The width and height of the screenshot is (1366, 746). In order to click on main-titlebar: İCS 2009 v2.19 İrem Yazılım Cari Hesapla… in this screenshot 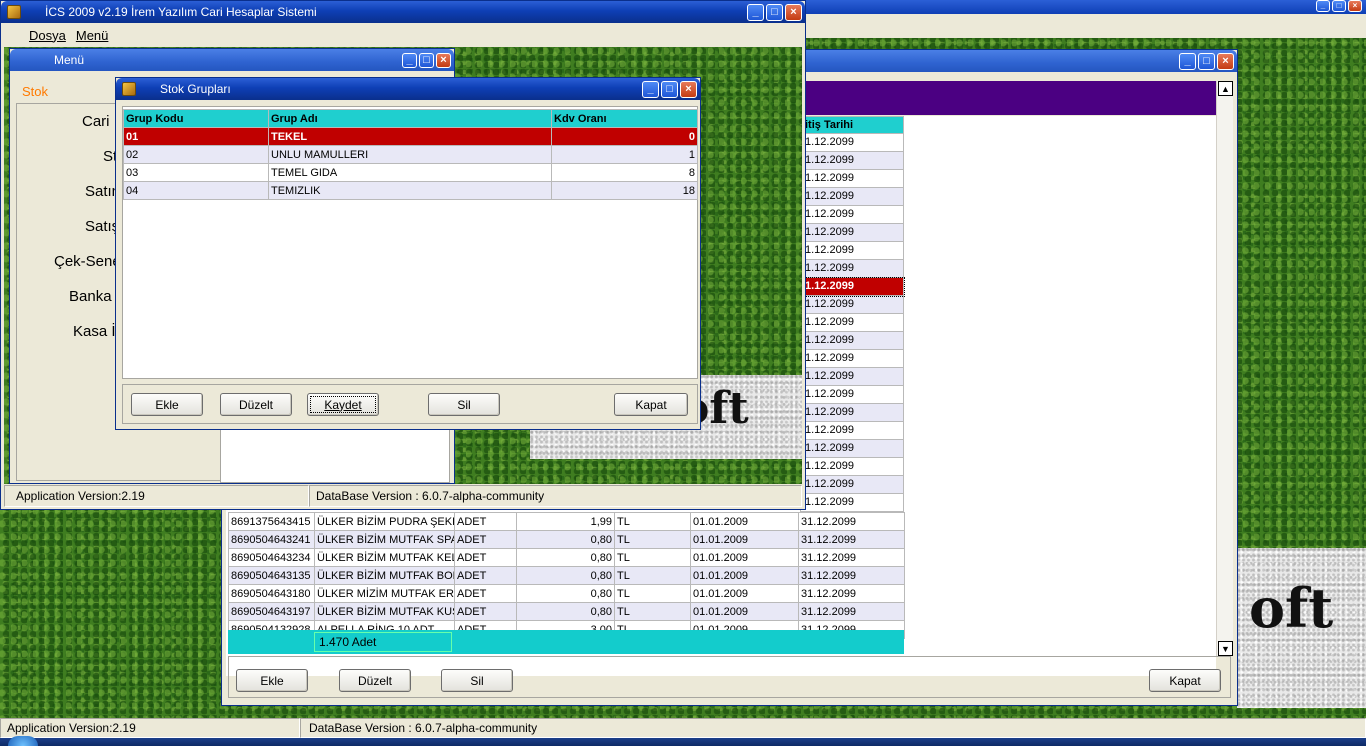, I will do `click(403, 12)`.